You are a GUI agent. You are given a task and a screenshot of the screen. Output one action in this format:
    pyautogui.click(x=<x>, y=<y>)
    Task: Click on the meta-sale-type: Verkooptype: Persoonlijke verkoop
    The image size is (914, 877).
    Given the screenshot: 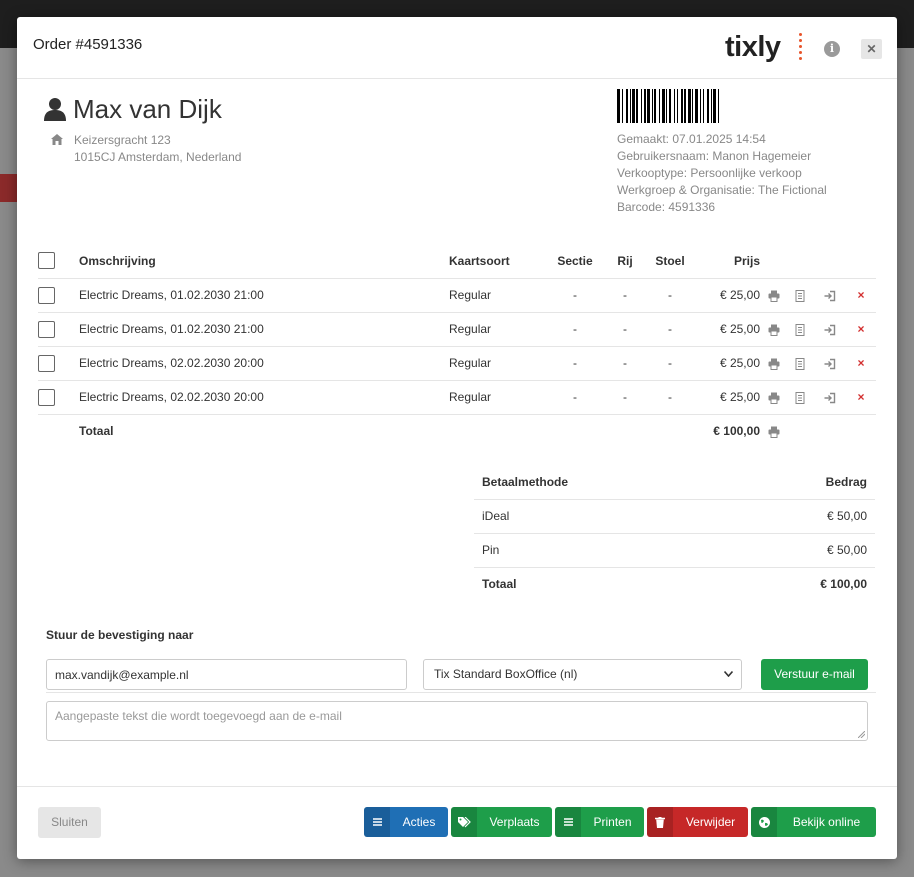 What is the action you would take?
    pyautogui.click(x=709, y=173)
    